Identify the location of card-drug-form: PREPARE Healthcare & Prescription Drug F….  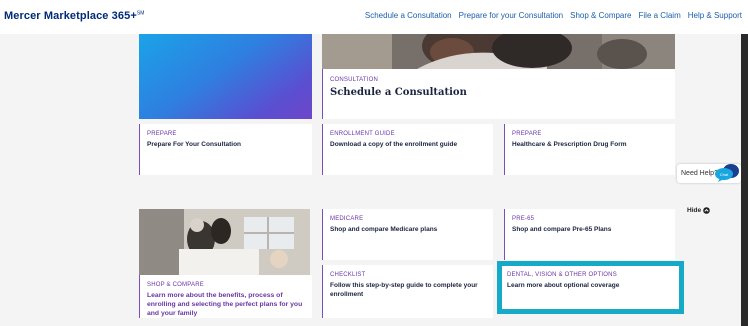
(589, 149).